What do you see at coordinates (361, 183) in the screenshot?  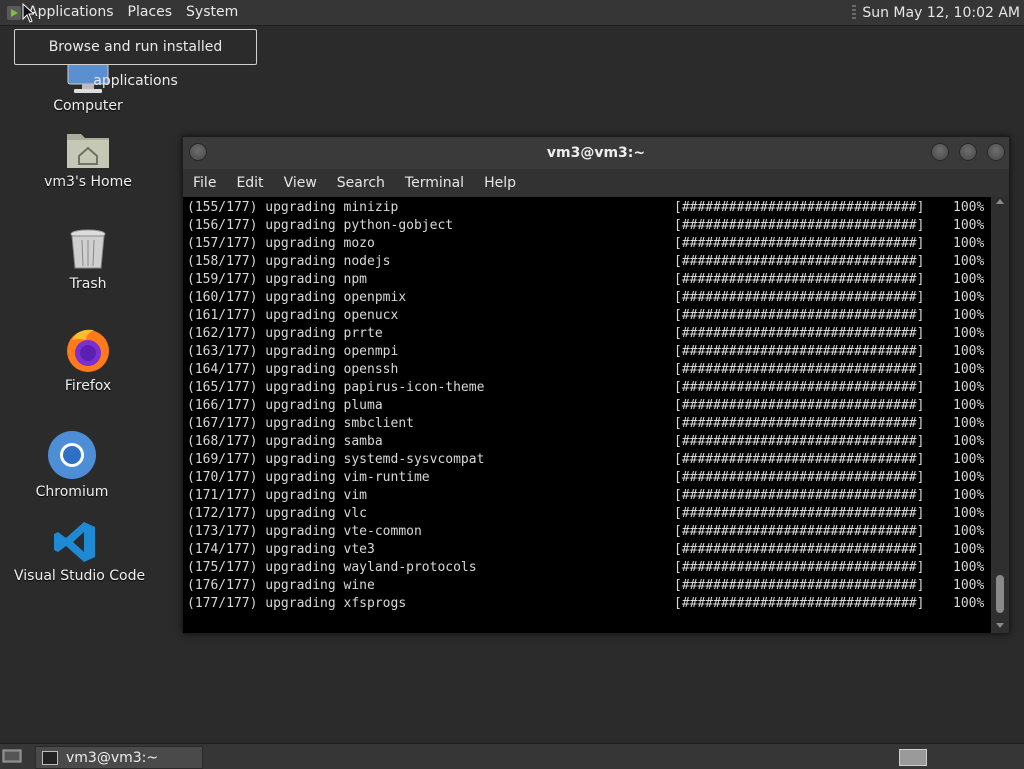 I see `menu-search: Search` at bounding box center [361, 183].